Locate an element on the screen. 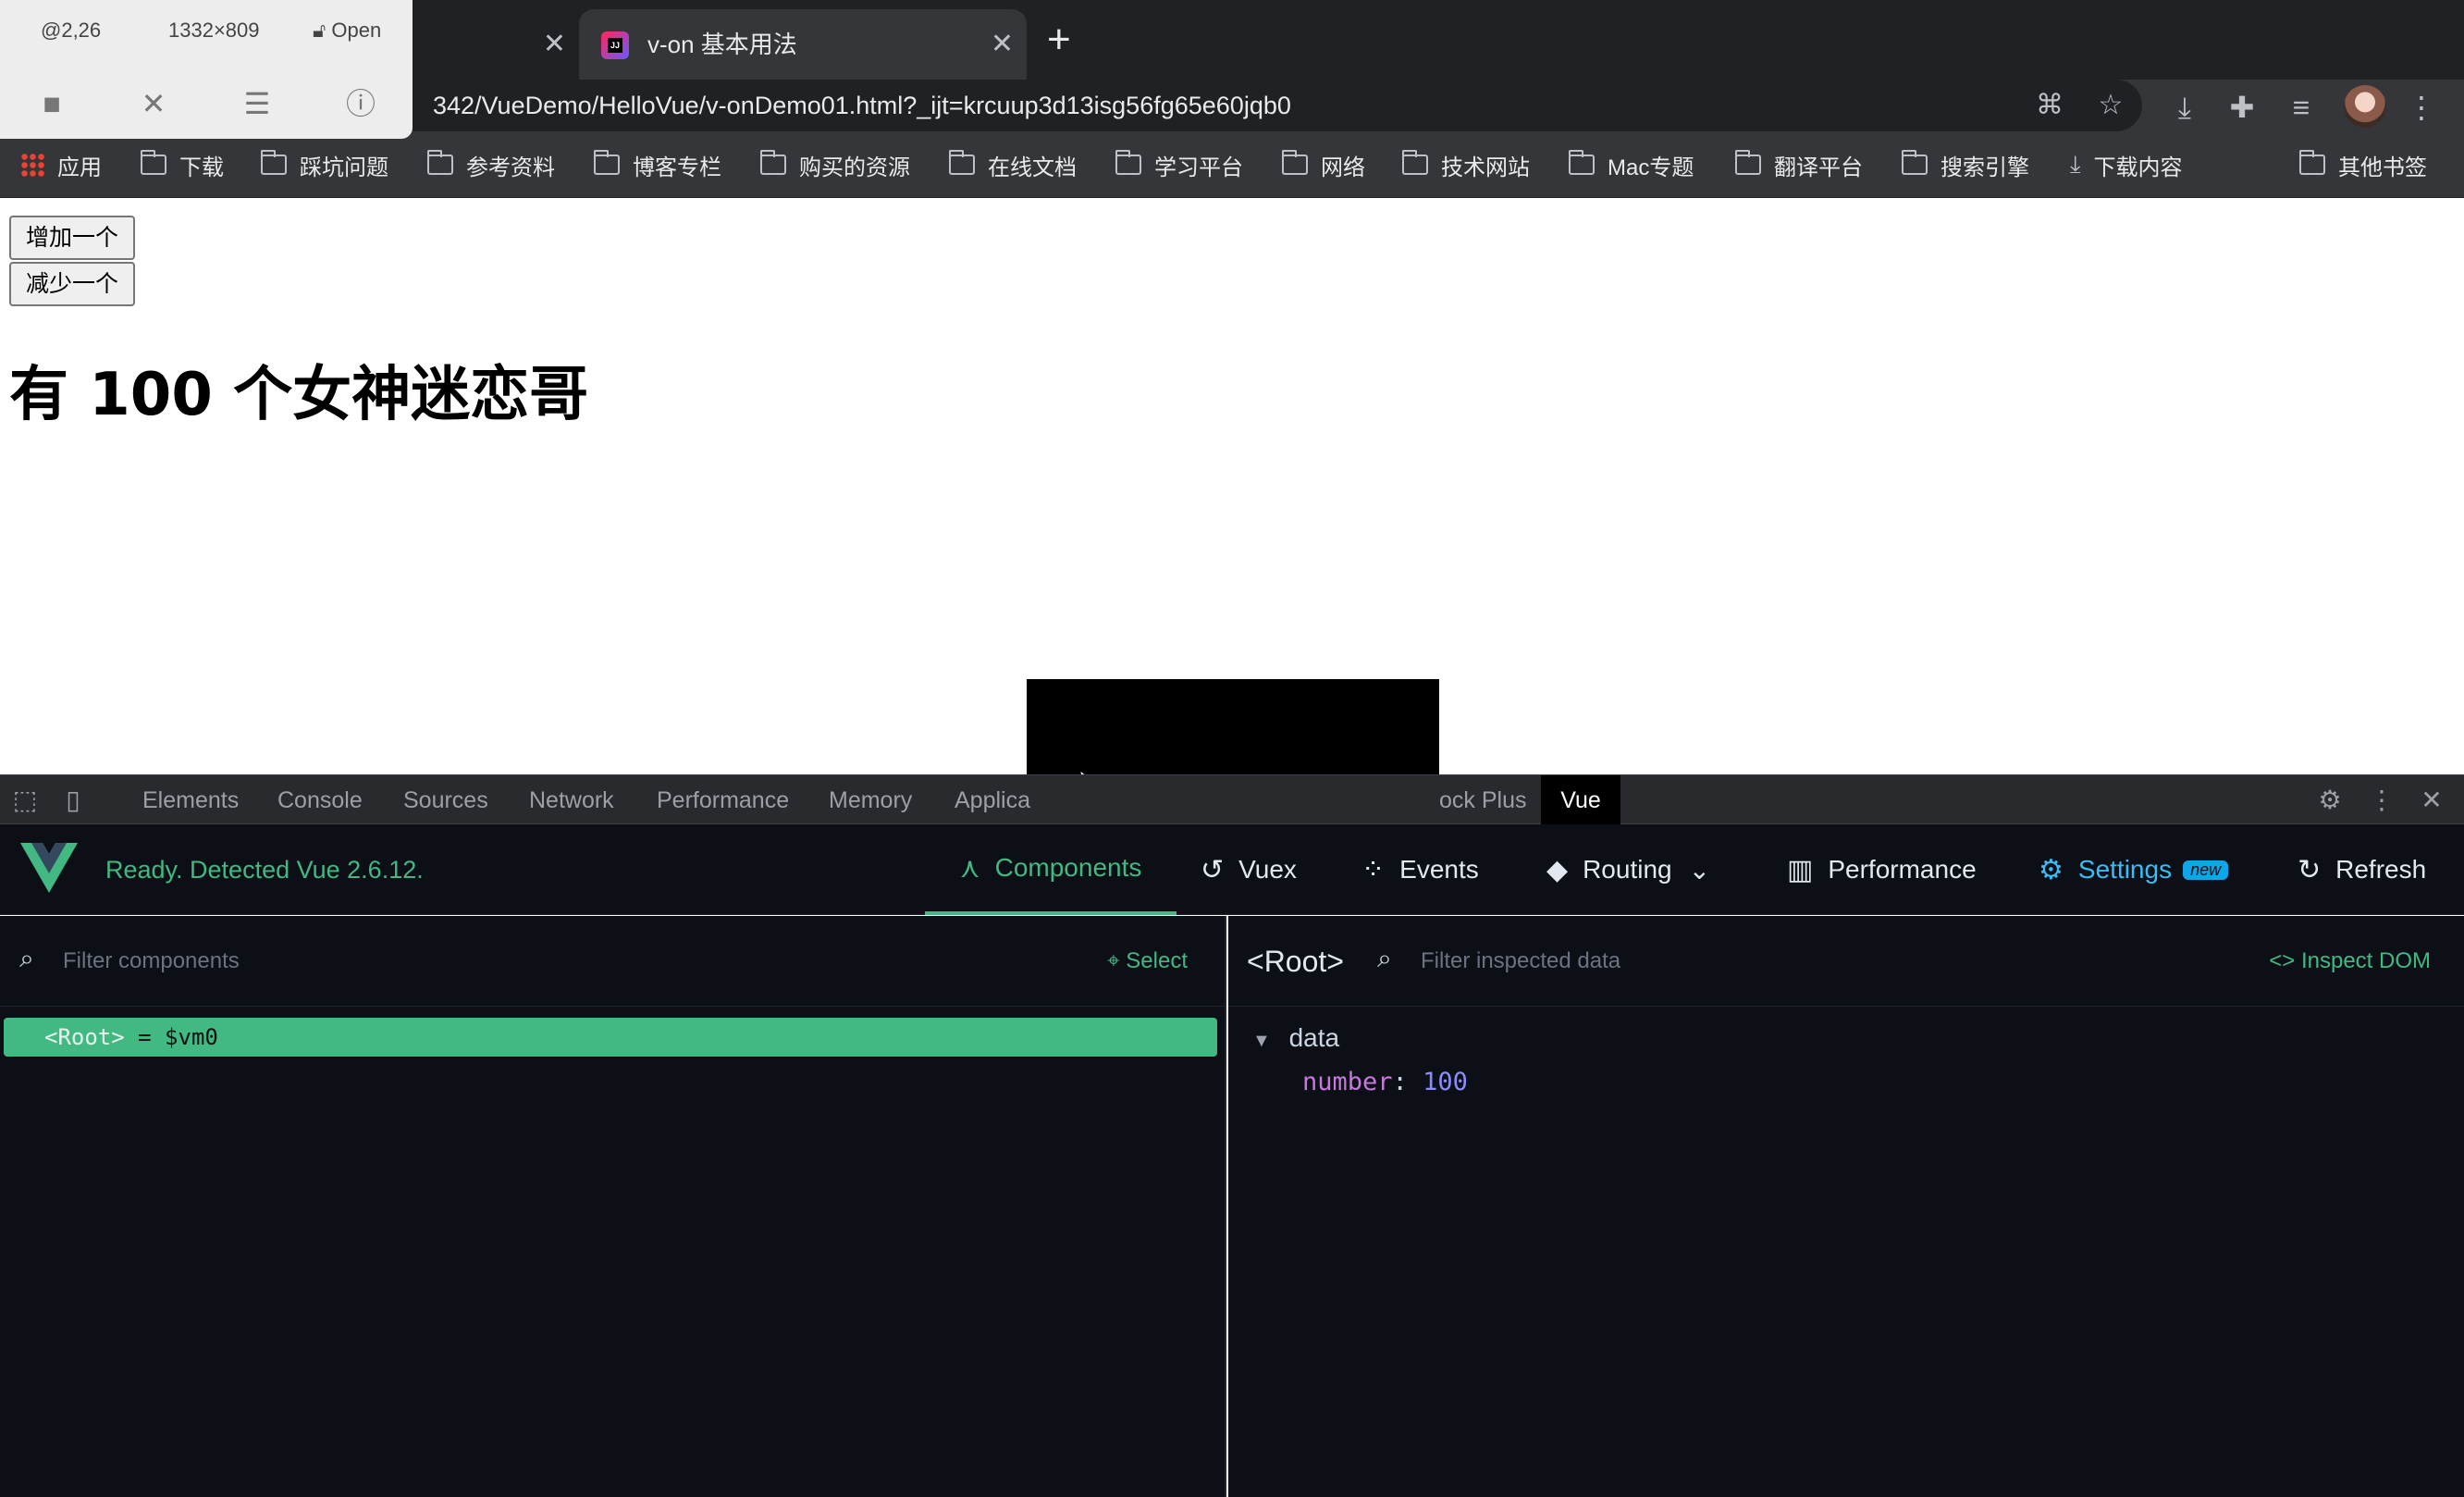 The image size is (2464, 1497). bookmark-folder: 博客专栏 is located at coordinates (657, 164).